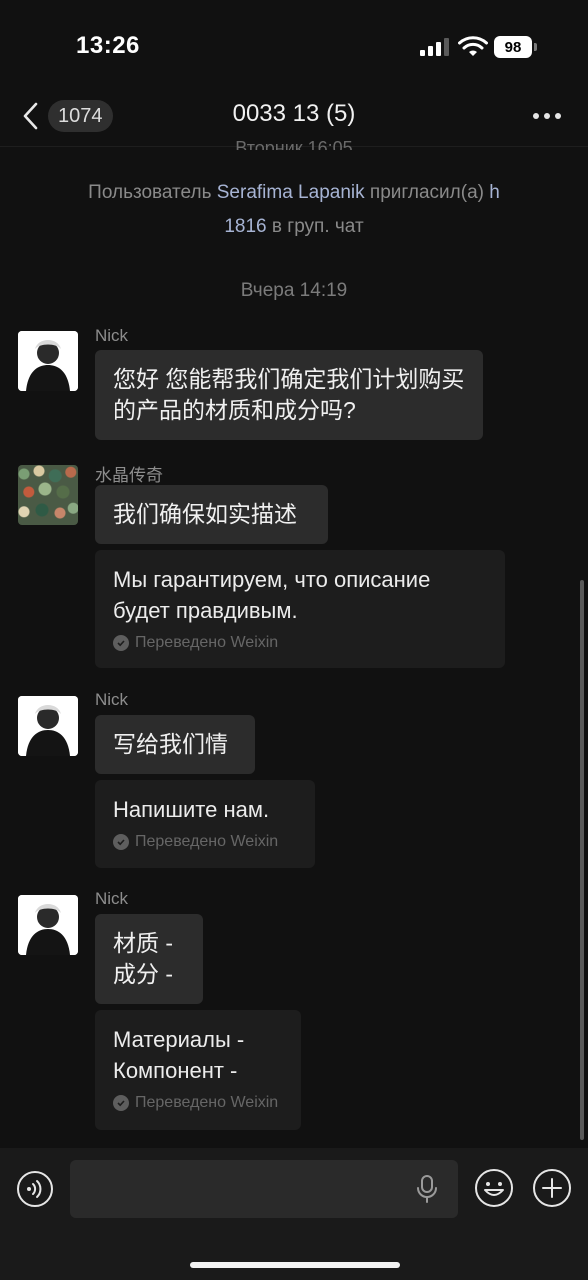 This screenshot has width=588, height=1280. I want to click on battery-icon: 98, so click(516, 47).